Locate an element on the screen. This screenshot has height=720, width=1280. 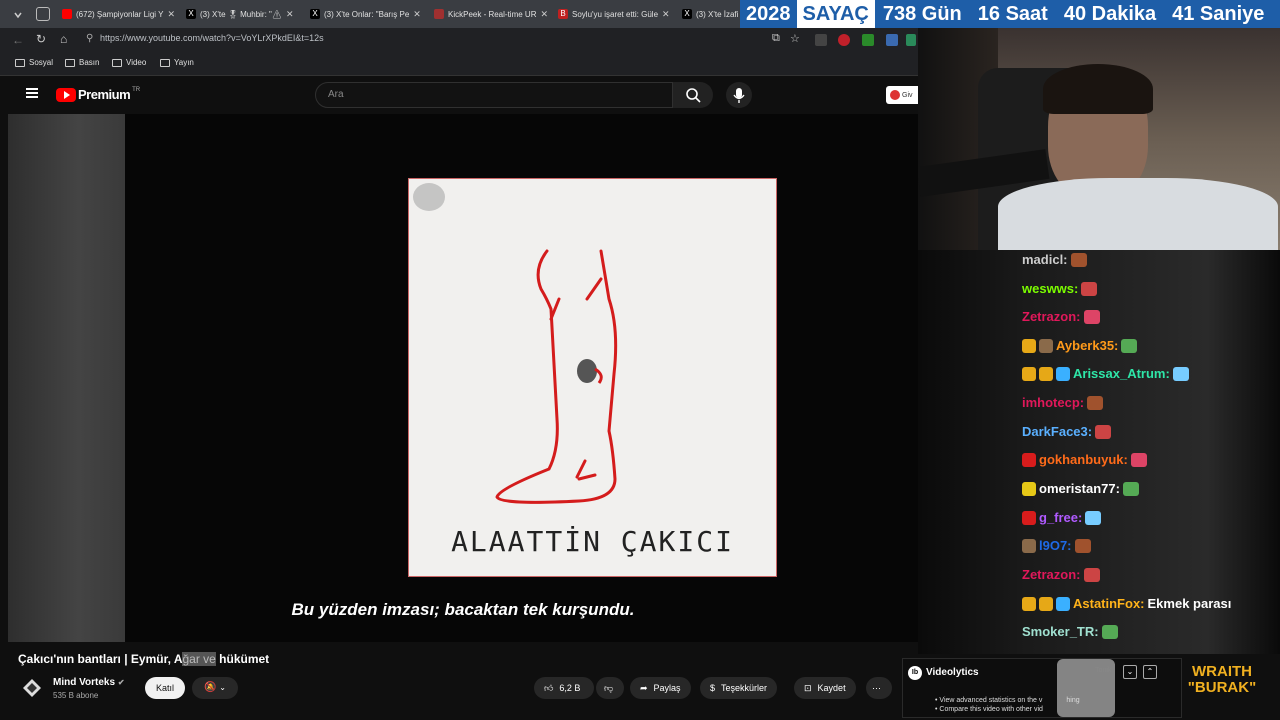
notifications-button: 🔕 ⌄ is located at coordinates (215, 688).